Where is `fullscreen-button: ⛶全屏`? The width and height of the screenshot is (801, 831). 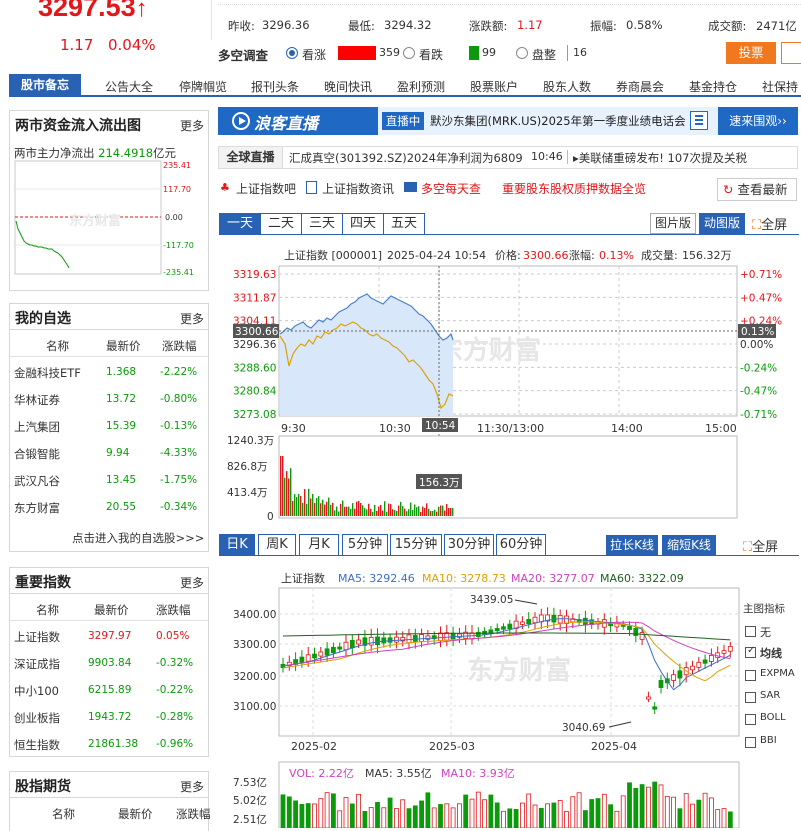 fullscreen-button: ⛶全屏 is located at coordinates (769, 223).